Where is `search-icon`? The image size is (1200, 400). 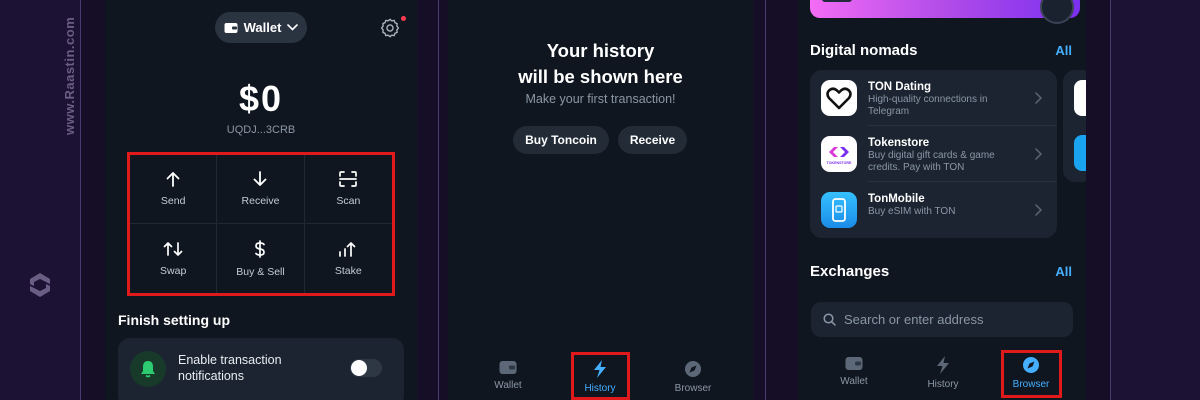
search-icon is located at coordinates (829, 319).